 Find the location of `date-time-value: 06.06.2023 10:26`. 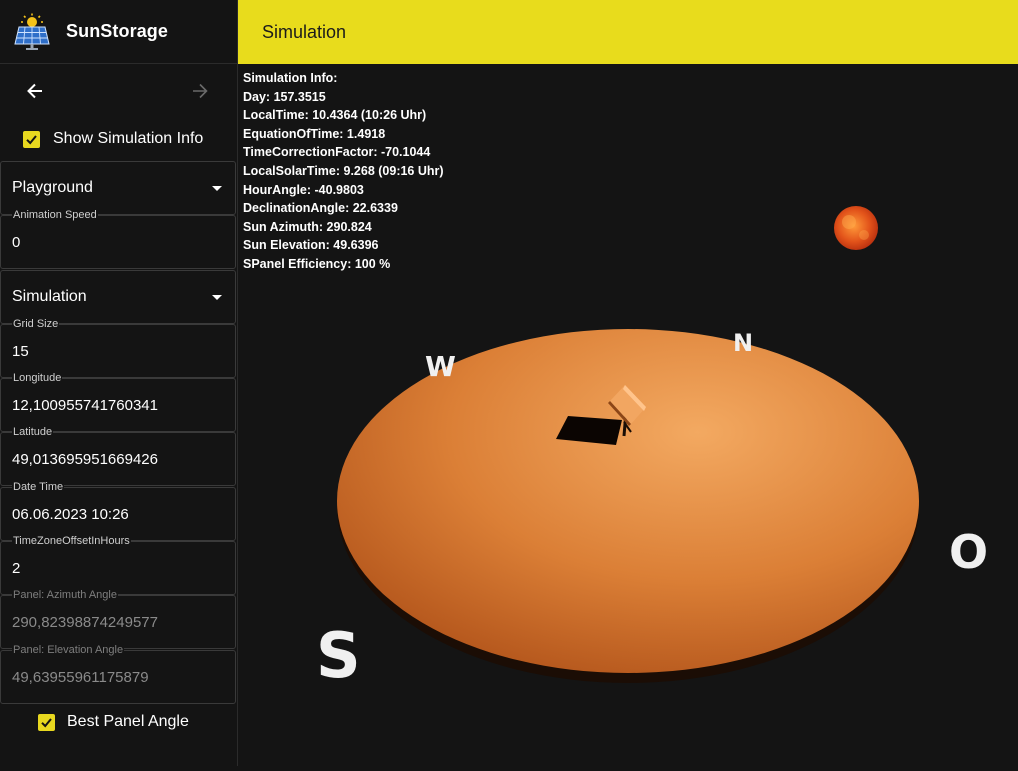

date-time-value: 06.06.2023 10:26 is located at coordinates (70, 514).